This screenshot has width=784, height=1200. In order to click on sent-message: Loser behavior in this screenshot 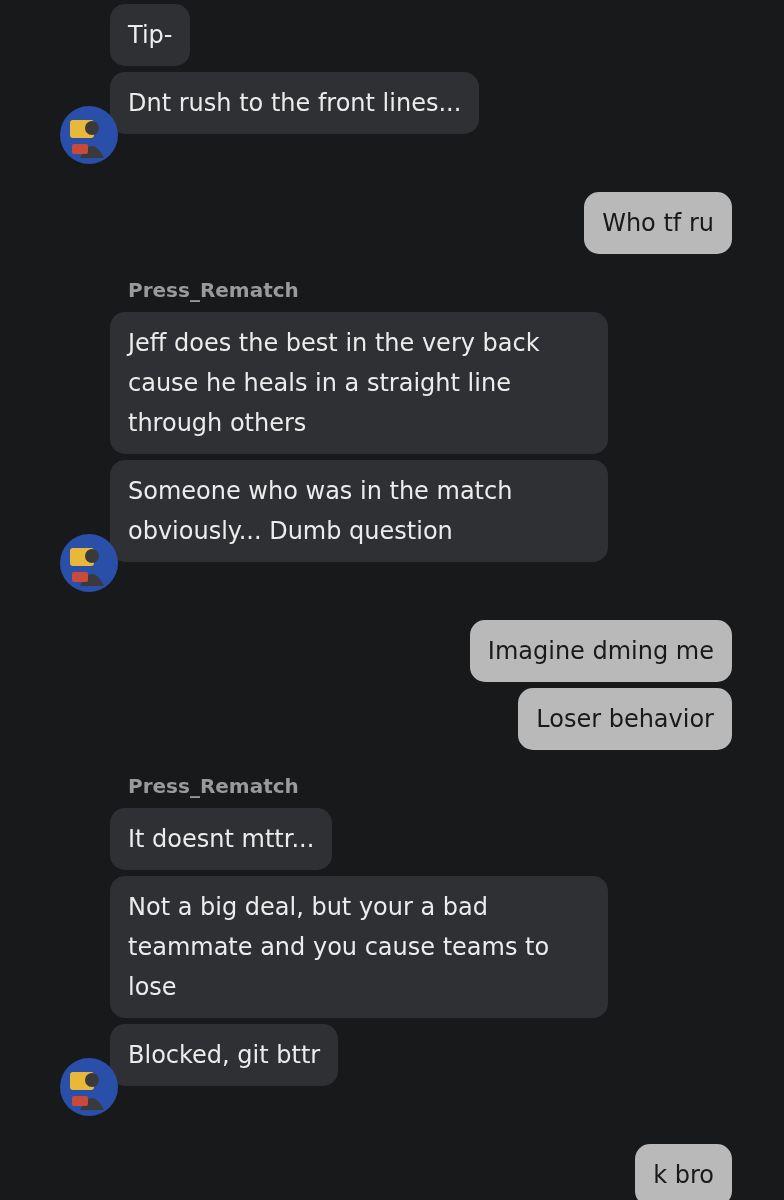, I will do `click(625, 719)`.